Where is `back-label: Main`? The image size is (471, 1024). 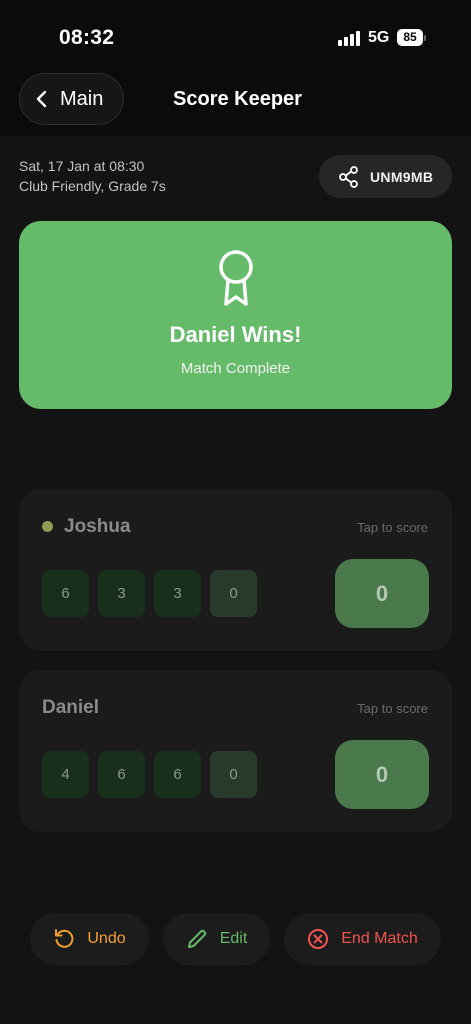 back-label: Main is located at coordinates (82, 98).